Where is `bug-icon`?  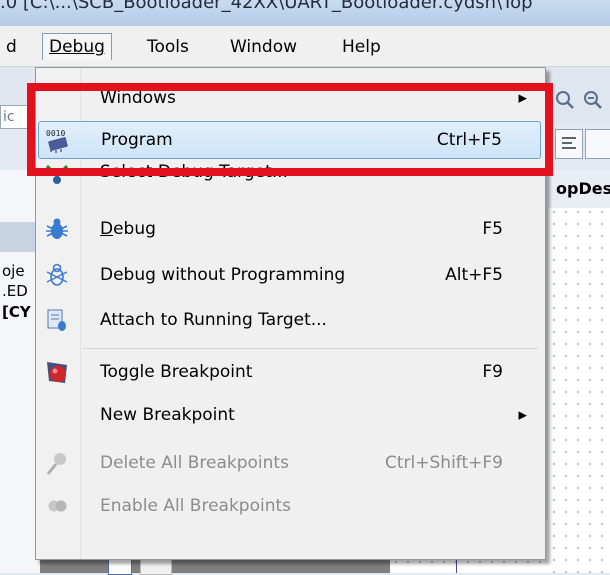
bug-icon is located at coordinates (57, 228).